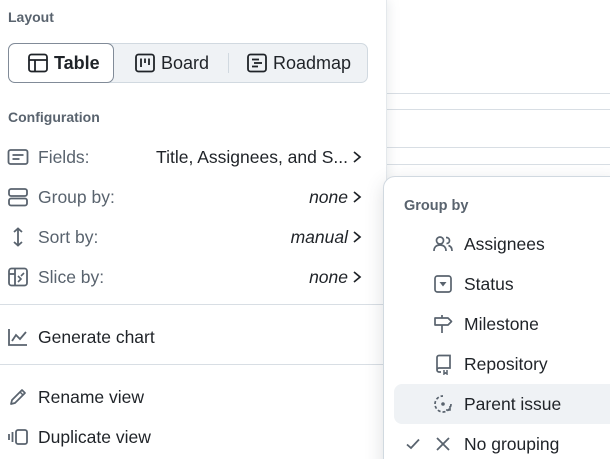  What do you see at coordinates (312, 62) in the screenshot?
I see `tab-roadmap-label: Roadmap` at bounding box center [312, 62].